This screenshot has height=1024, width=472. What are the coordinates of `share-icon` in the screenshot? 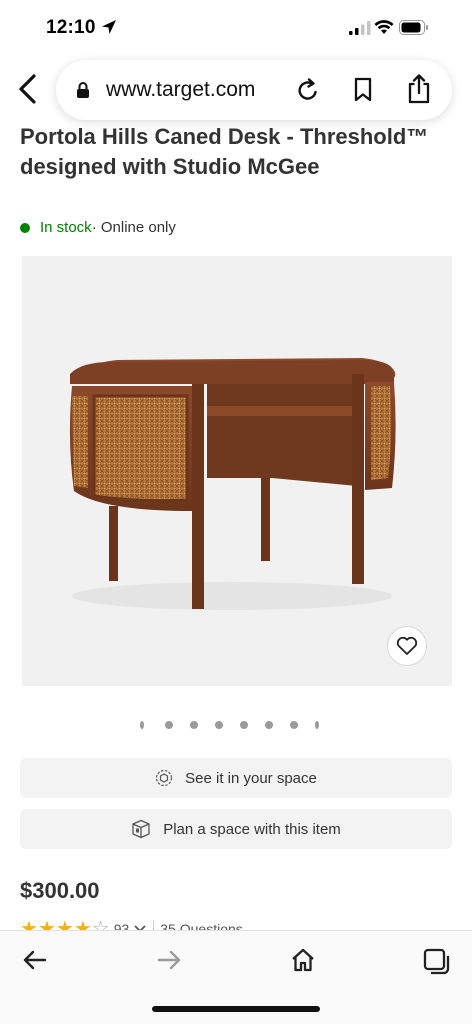 It's located at (419, 89).